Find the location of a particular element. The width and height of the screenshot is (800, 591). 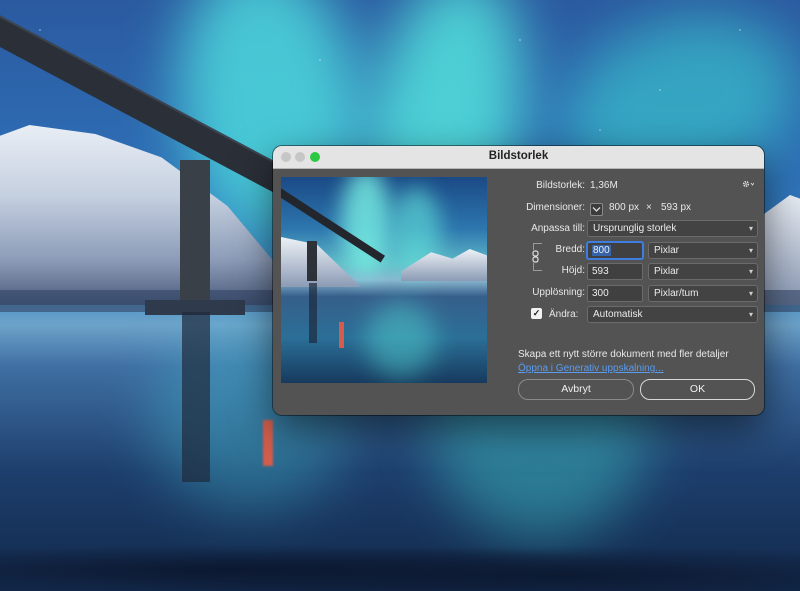

dialog-titlebar: Bildstorlek is located at coordinates (518, 157).